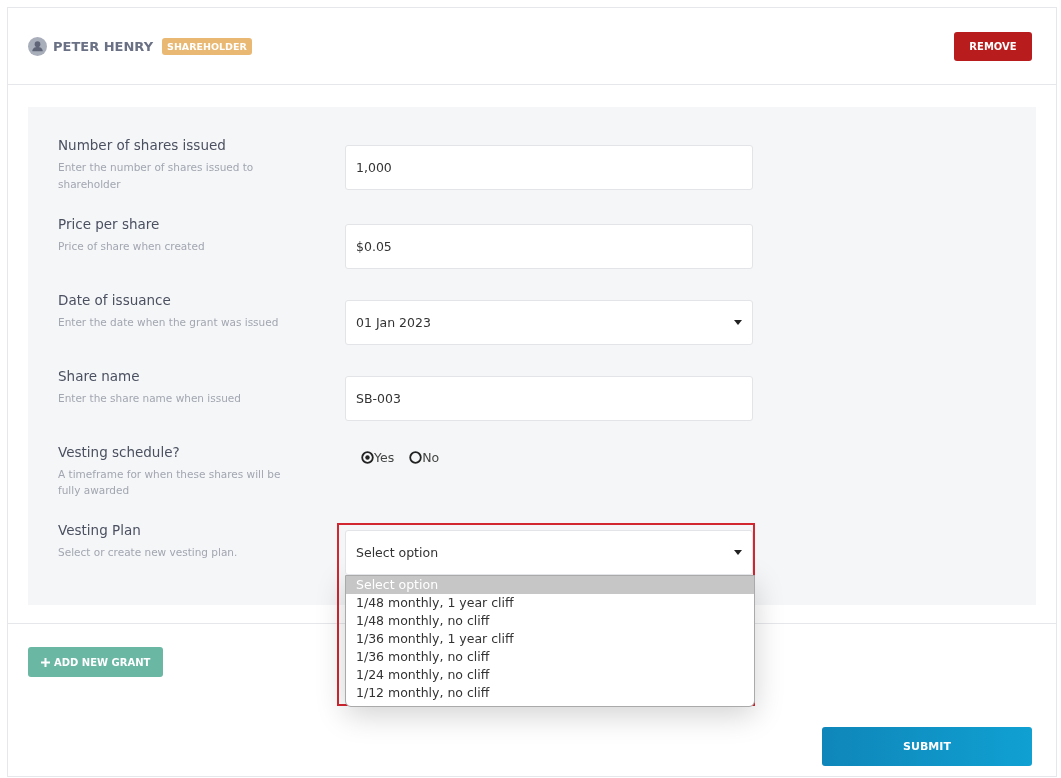 The height and width of the screenshot is (778, 1061). Describe the element at coordinates (45, 662) in the screenshot. I see `plus-icon` at that location.